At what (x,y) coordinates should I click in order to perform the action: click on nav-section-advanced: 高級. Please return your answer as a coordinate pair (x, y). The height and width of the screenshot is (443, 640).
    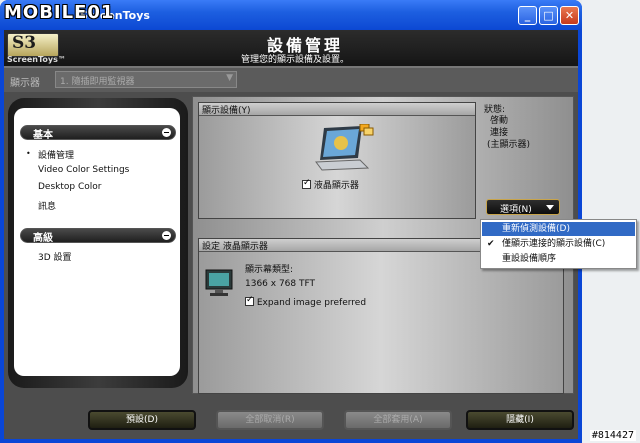
    Looking at the image, I should click on (98, 236).